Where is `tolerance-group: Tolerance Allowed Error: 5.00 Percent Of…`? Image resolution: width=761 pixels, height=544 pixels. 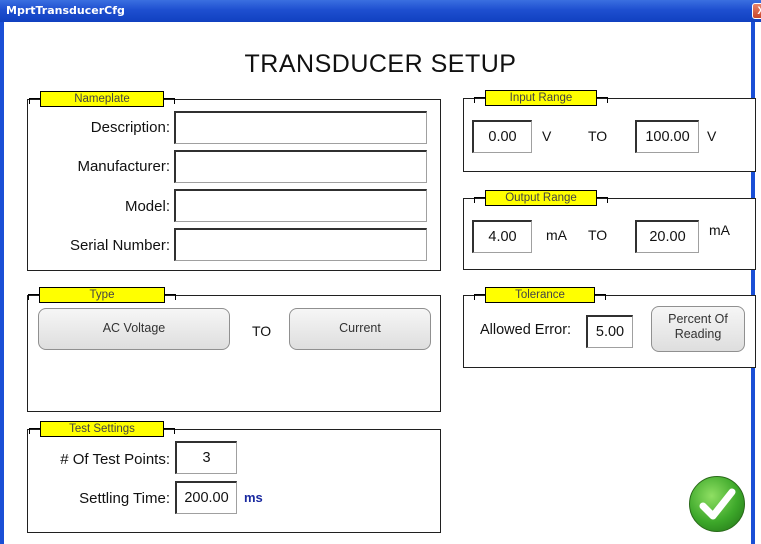 tolerance-group: Tolerance Allowed Error: 5.00 Percent Of… is located at coordinates (609, 327).